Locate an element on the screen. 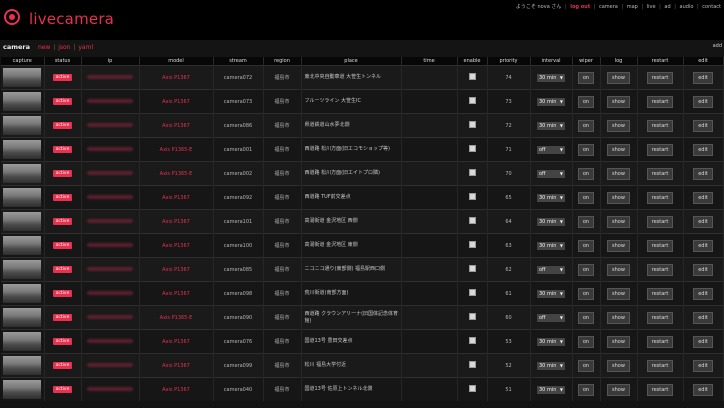 This screenshot has height=408, width=724. nav-contact: contact is located at coordinates (711, 7).